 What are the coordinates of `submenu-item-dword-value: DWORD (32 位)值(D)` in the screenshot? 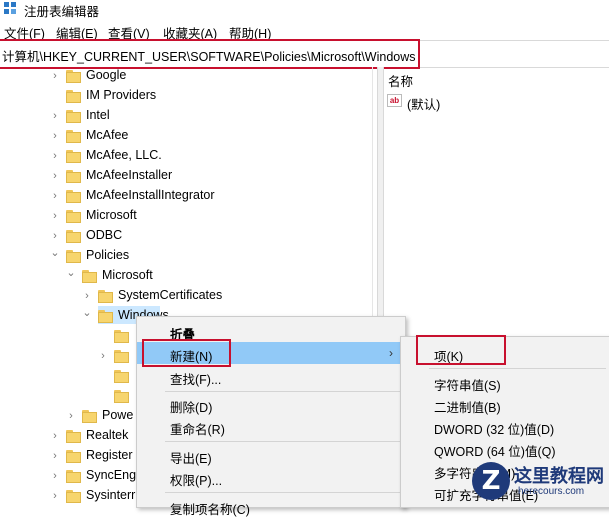 It's located at (505, 426).